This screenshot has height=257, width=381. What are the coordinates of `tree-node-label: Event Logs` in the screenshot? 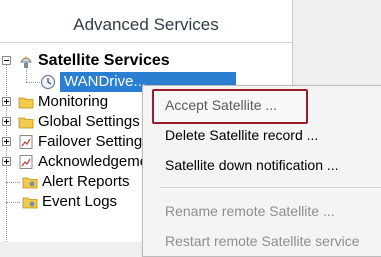 It's located at (80, 201).